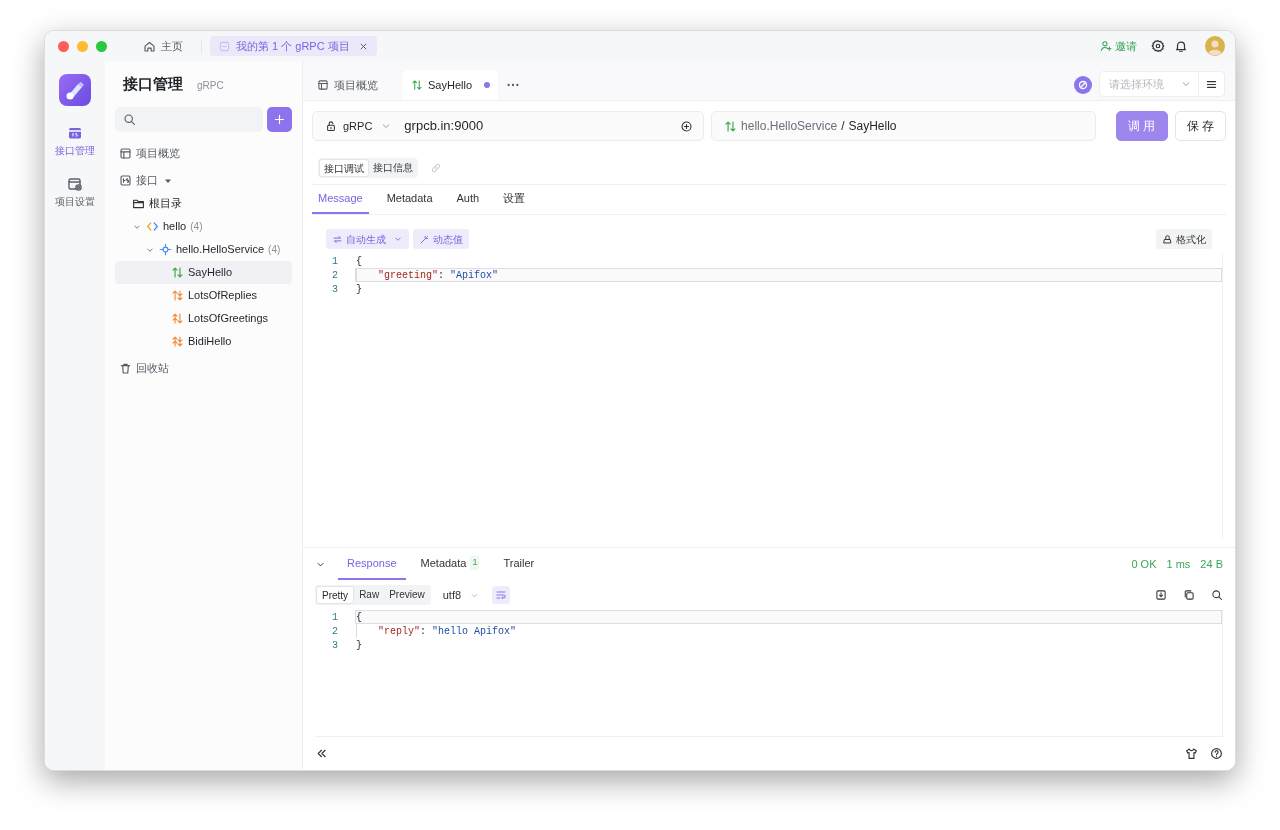  What do you see at coordinates (393, 167) in the screenshot?
I see `mode-tab: 接口信息` at bounding box center [393, 167].